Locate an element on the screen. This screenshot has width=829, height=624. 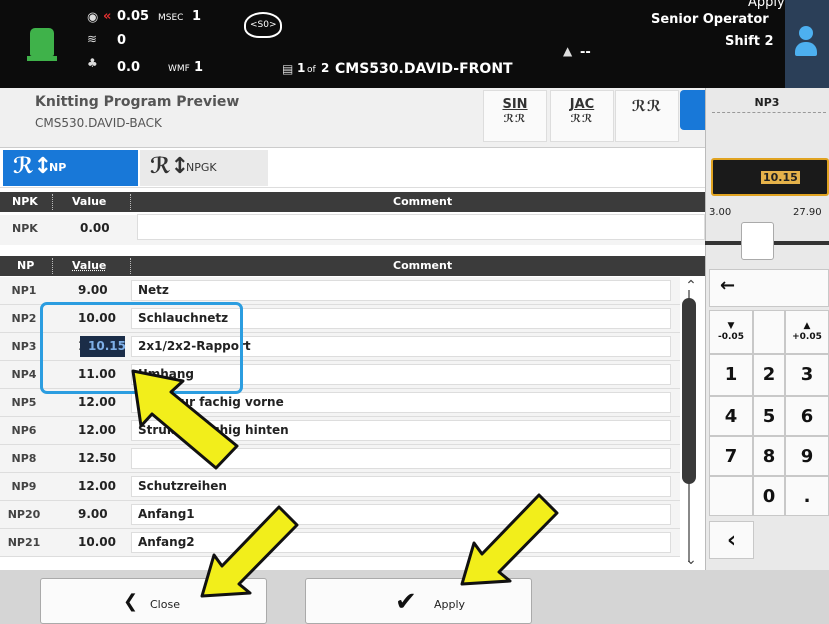
arrow-to-close-icon is located at coordinates (249, 551).